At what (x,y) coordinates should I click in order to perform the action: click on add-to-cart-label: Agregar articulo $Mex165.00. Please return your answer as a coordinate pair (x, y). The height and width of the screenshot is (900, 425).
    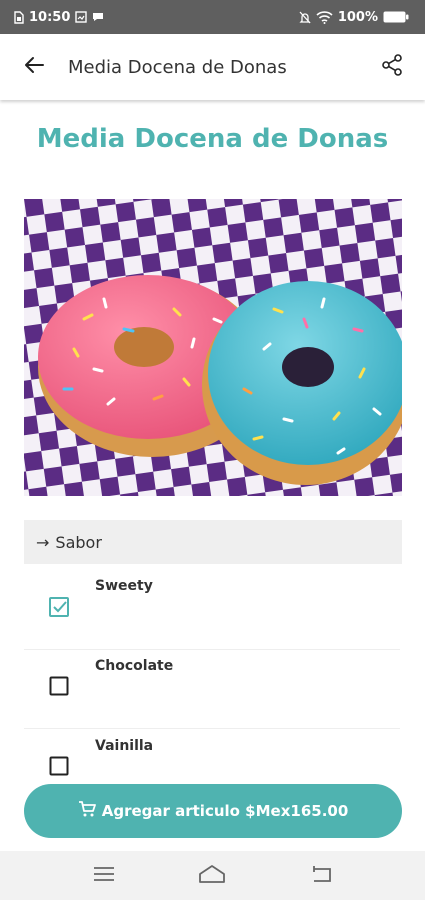
    Looking at the image, I should click on (225, 811).